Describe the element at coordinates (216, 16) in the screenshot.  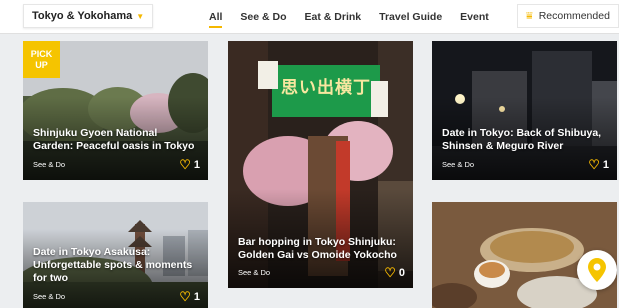
I see `tab-all: All` at that location.